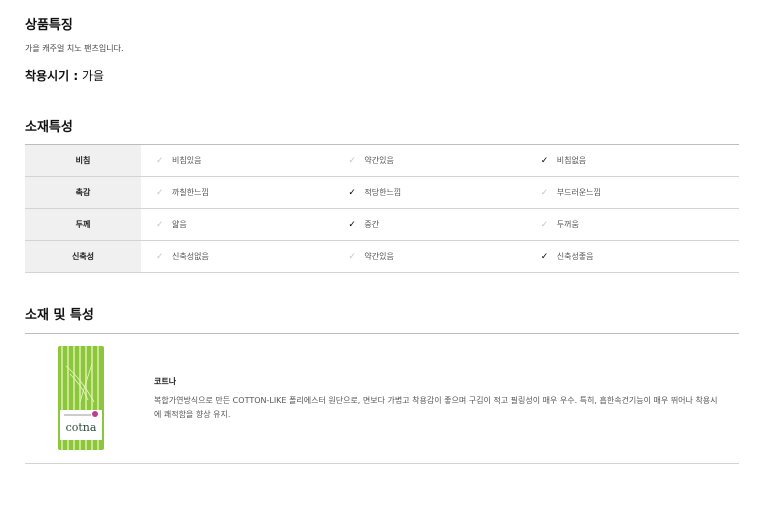  I want to click on option-label: 비침없음, so click(571, 160).